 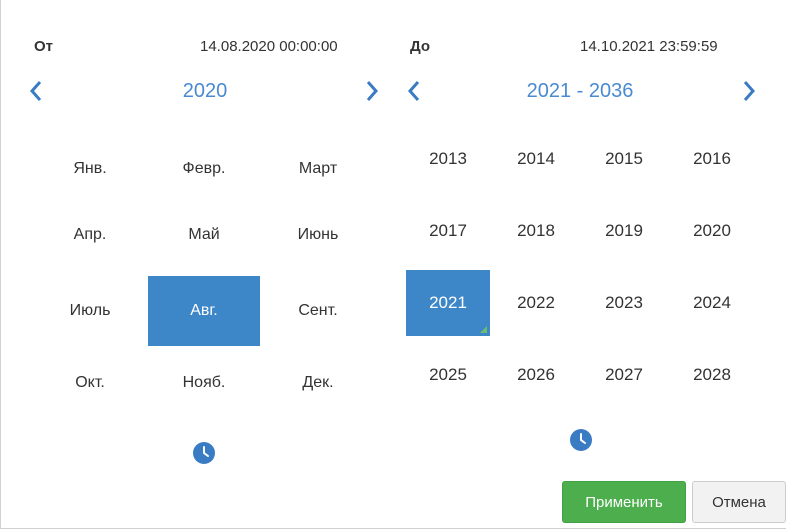 I want to click on year-label: 2028, so click(x=712, y=374).